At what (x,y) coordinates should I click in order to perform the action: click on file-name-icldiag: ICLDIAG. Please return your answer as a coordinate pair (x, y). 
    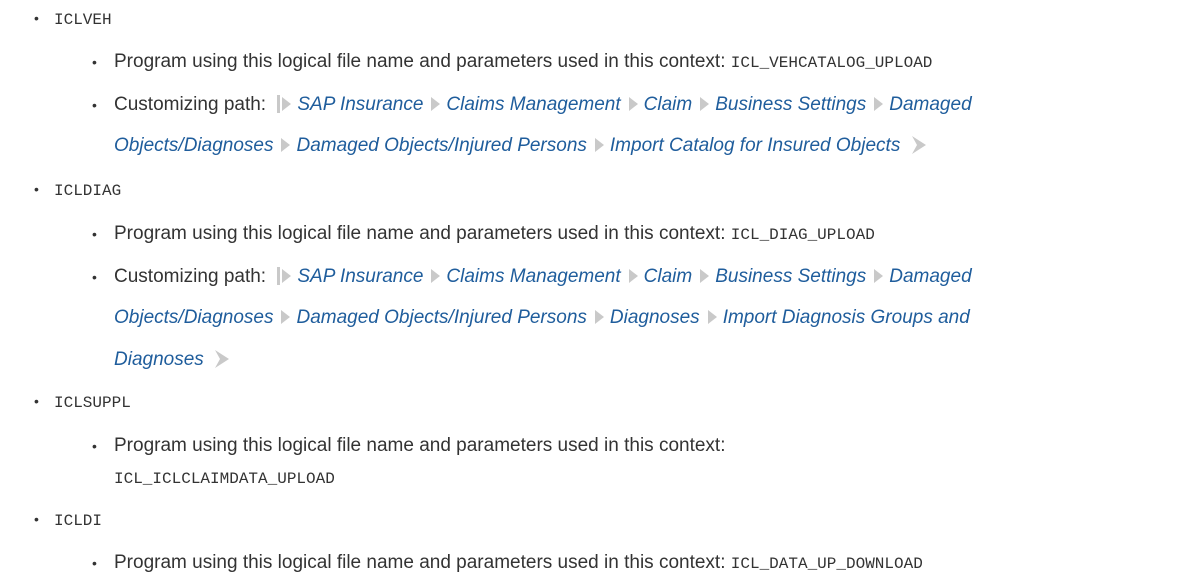
    Looking at the image, I should click on (88, 191).